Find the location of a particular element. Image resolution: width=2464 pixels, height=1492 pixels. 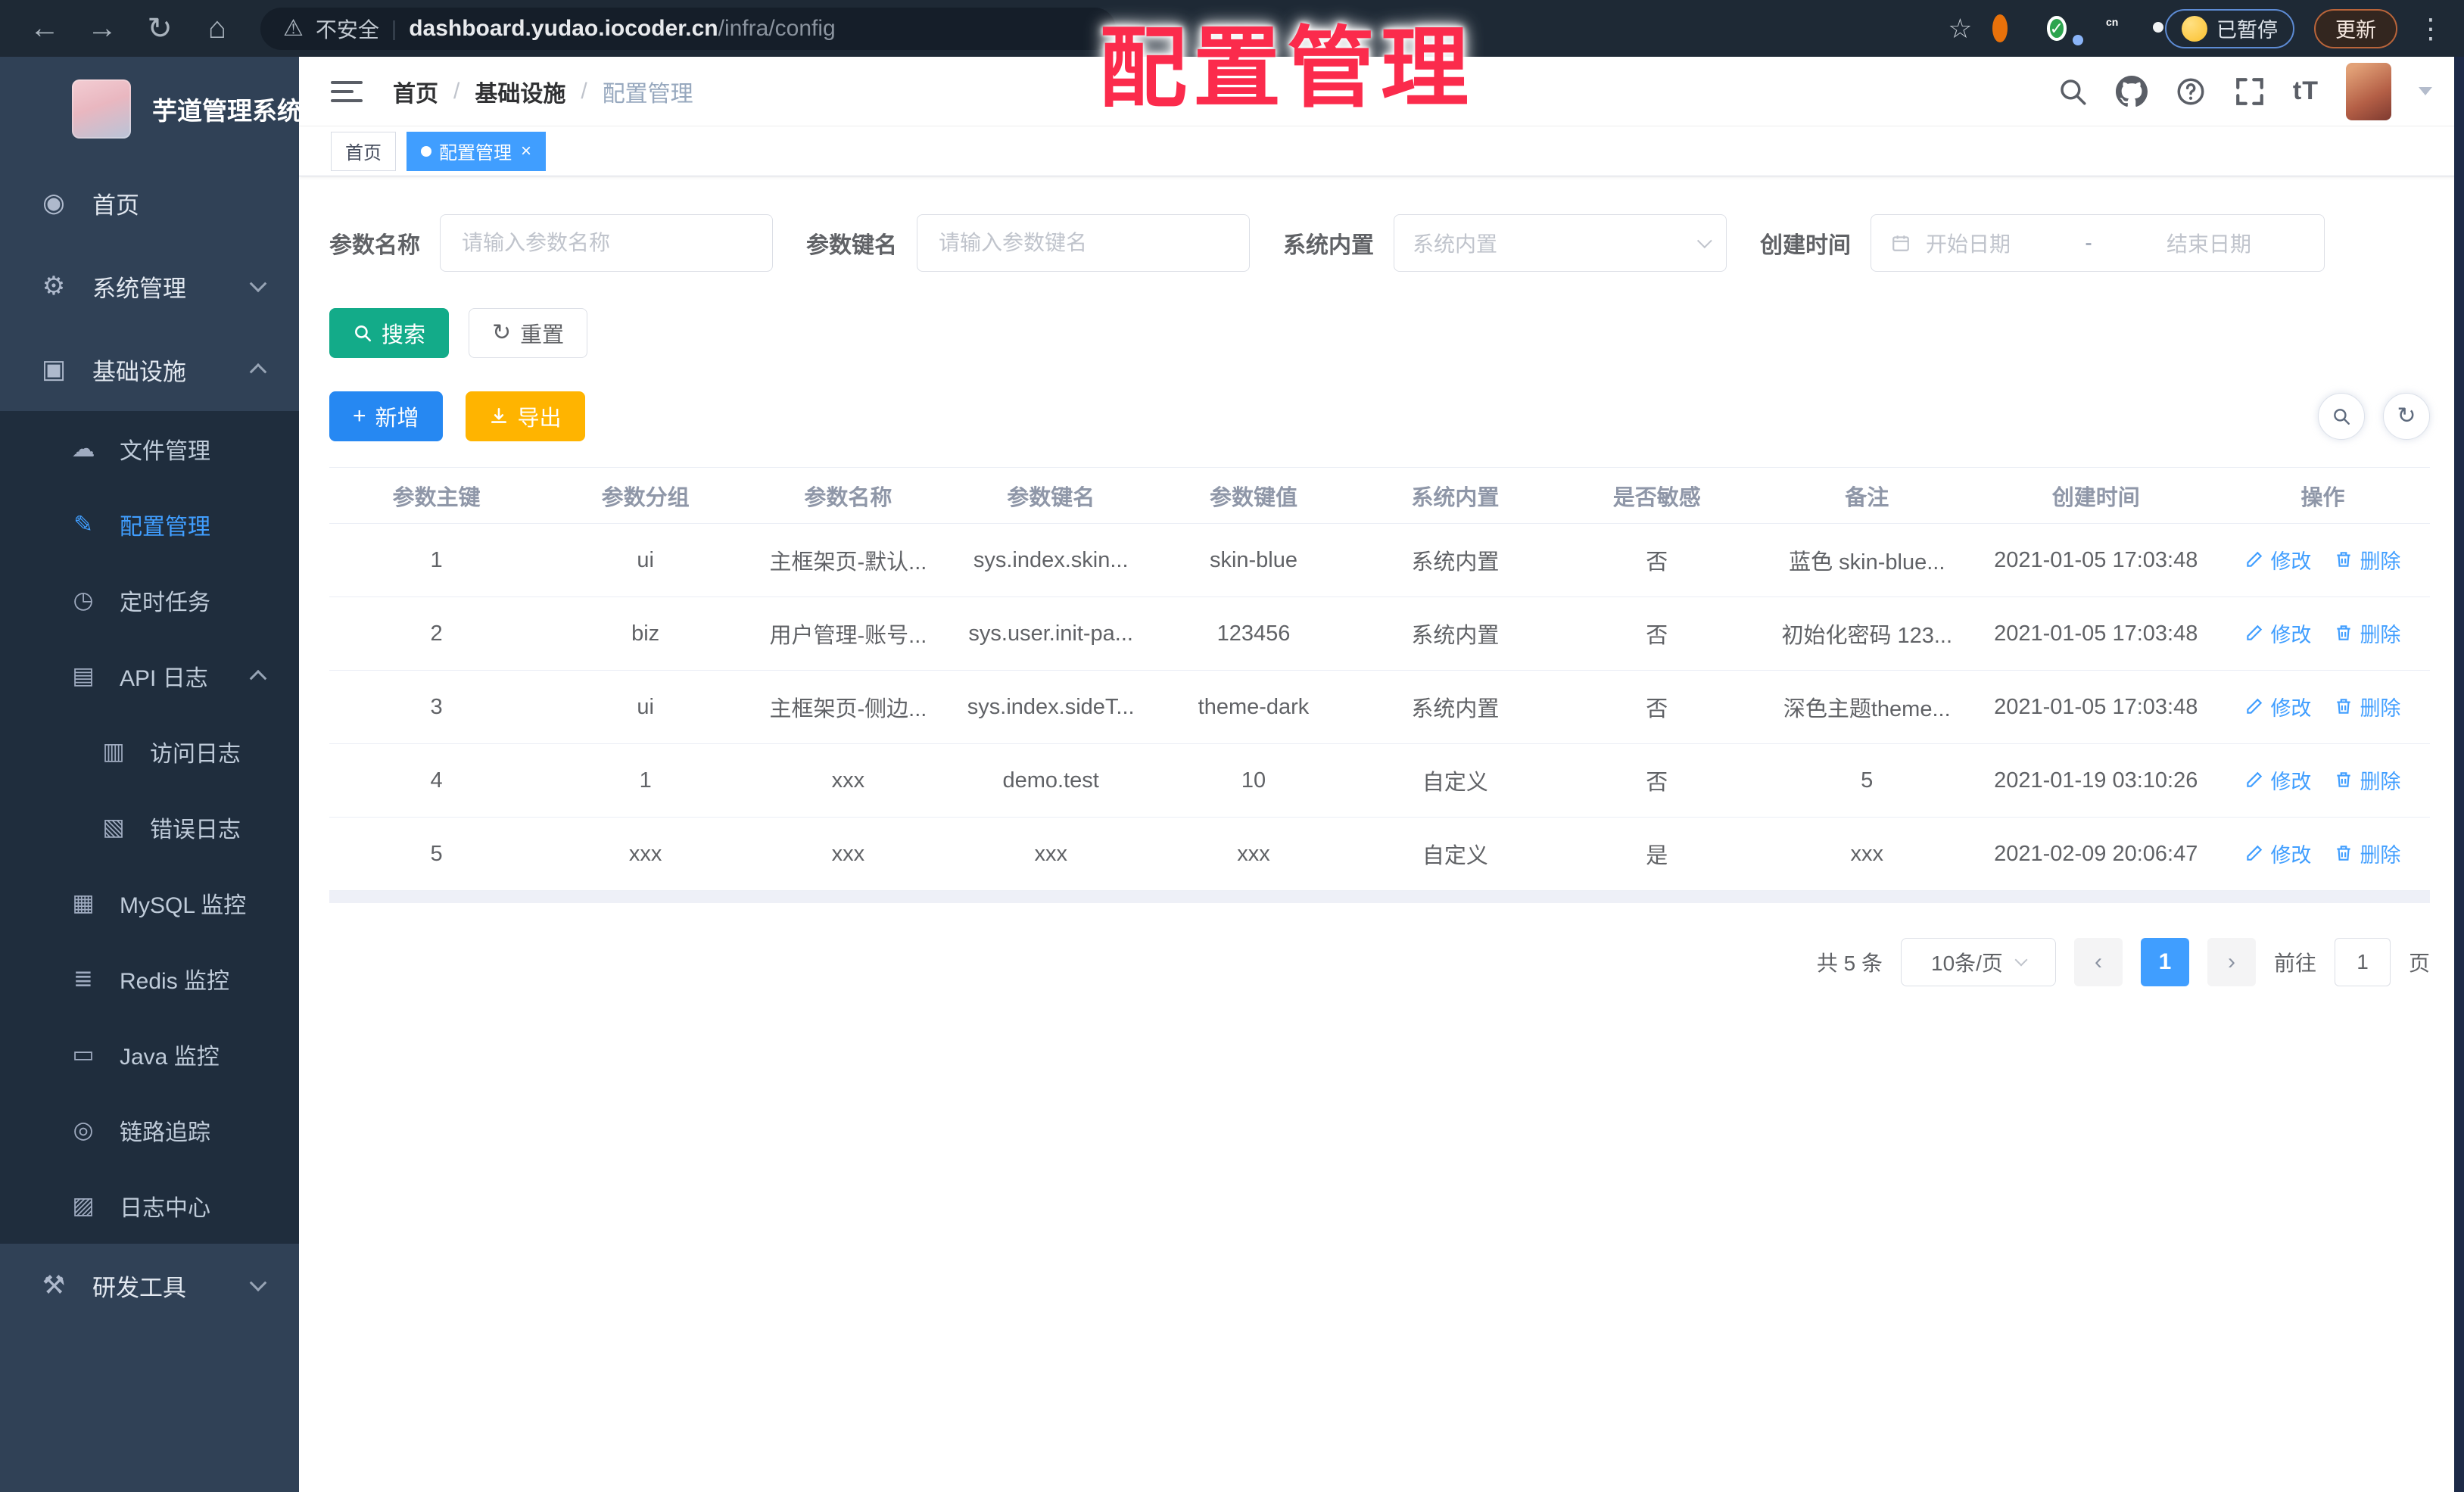

breadcrumb-infrastructure: 基础设施 is located at coordinates (520, 91).